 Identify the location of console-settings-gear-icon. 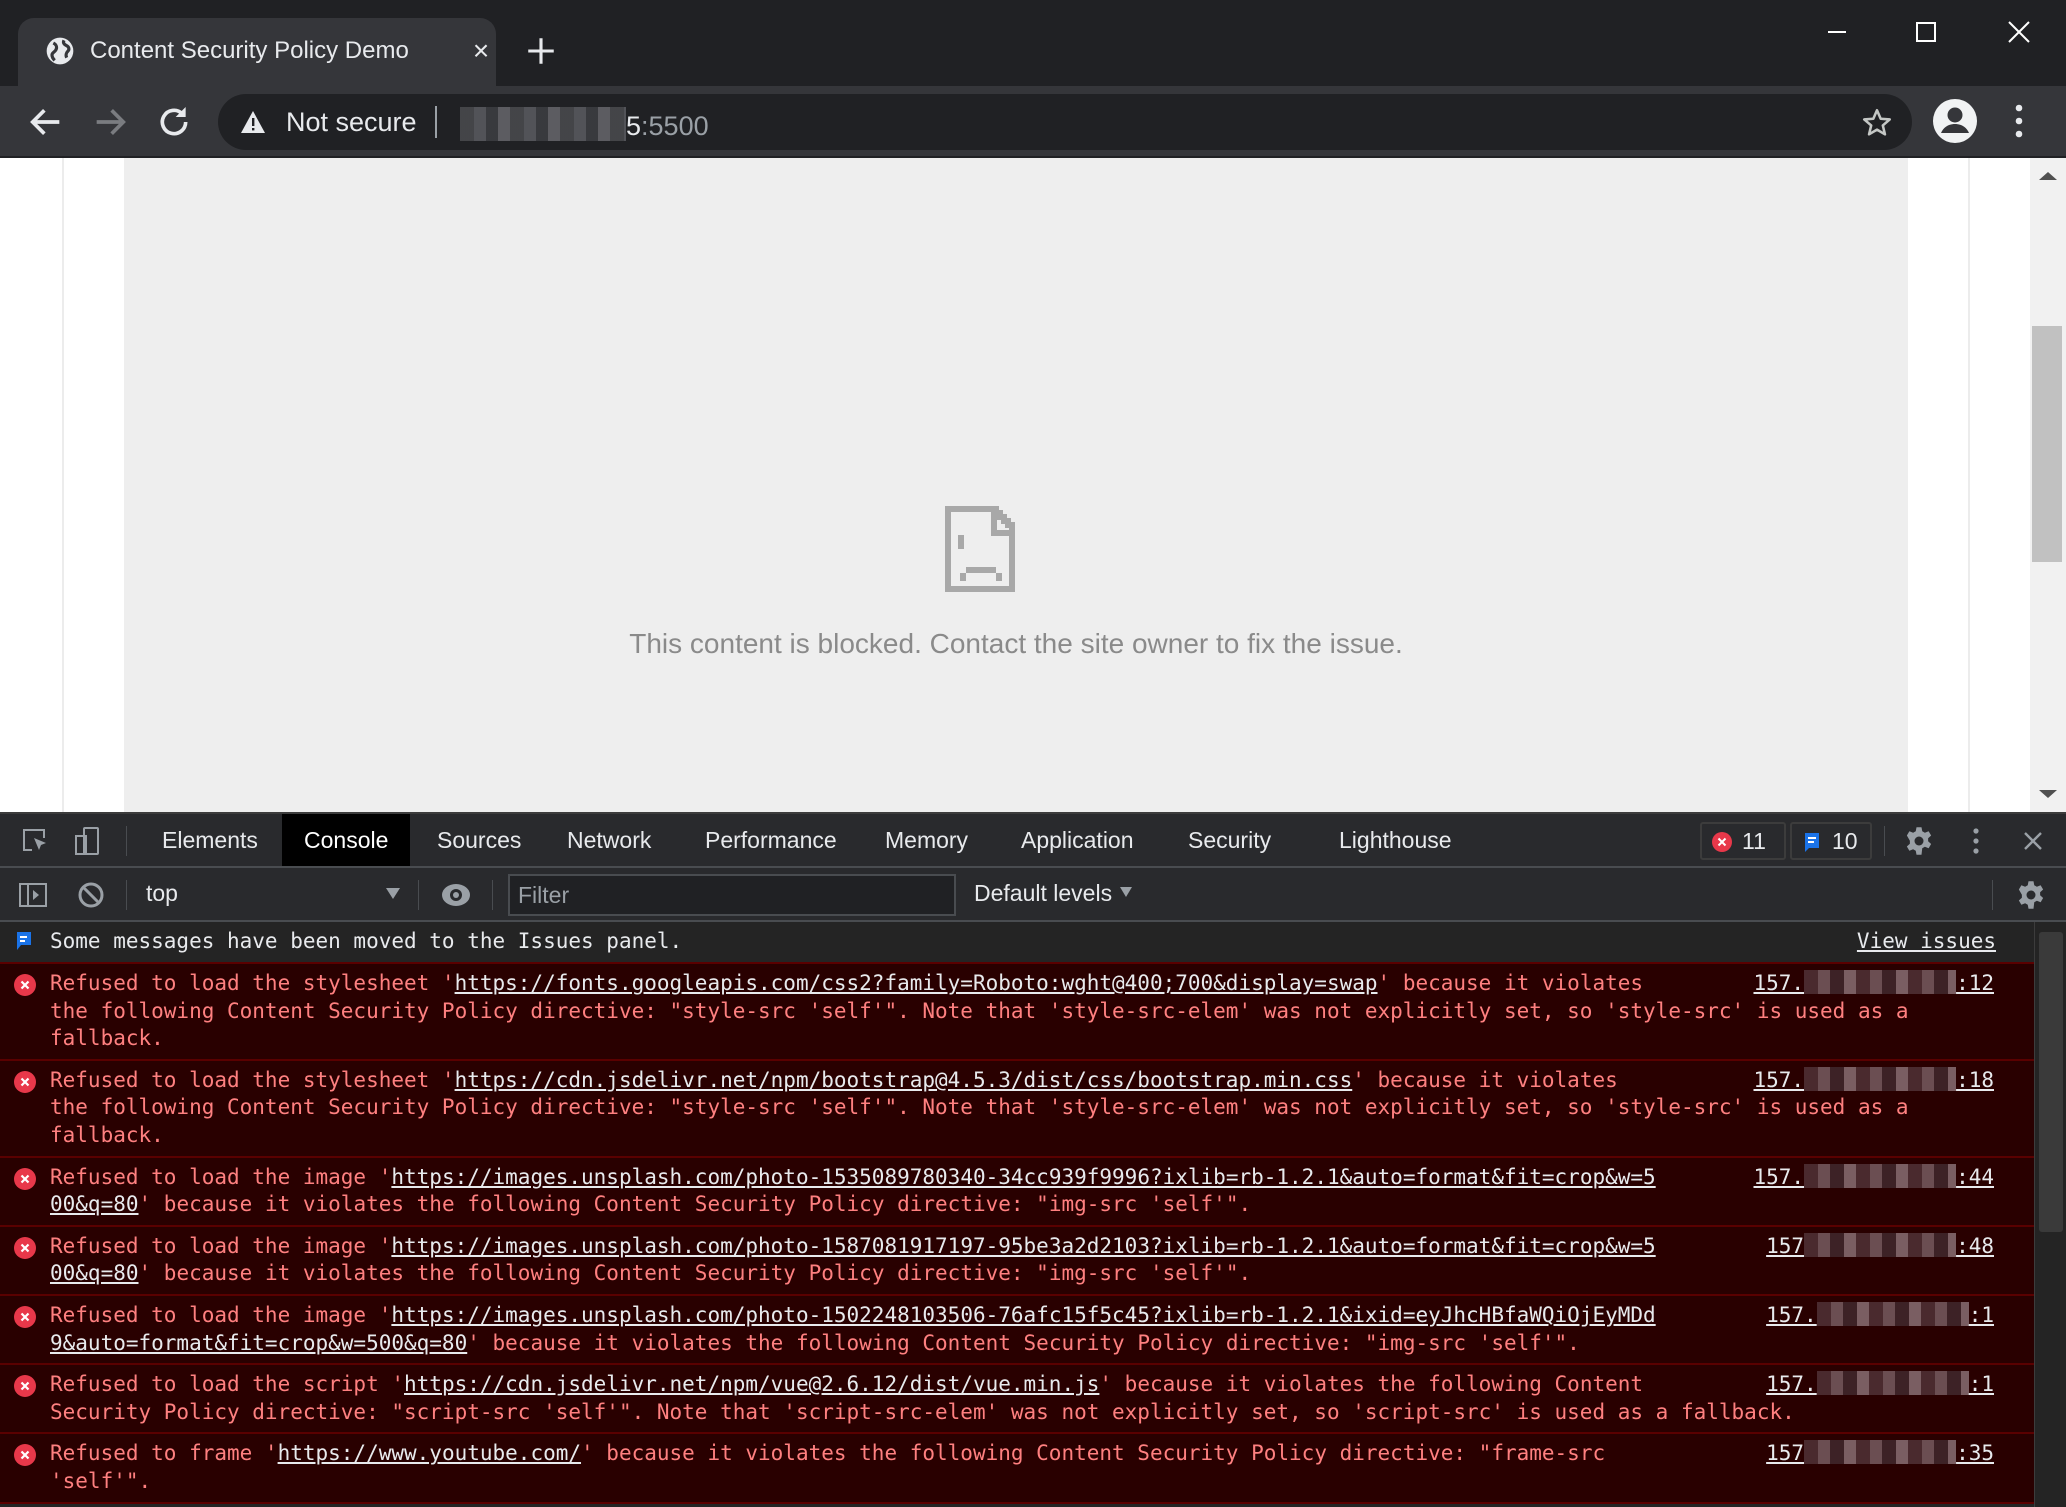
(2031, 895).